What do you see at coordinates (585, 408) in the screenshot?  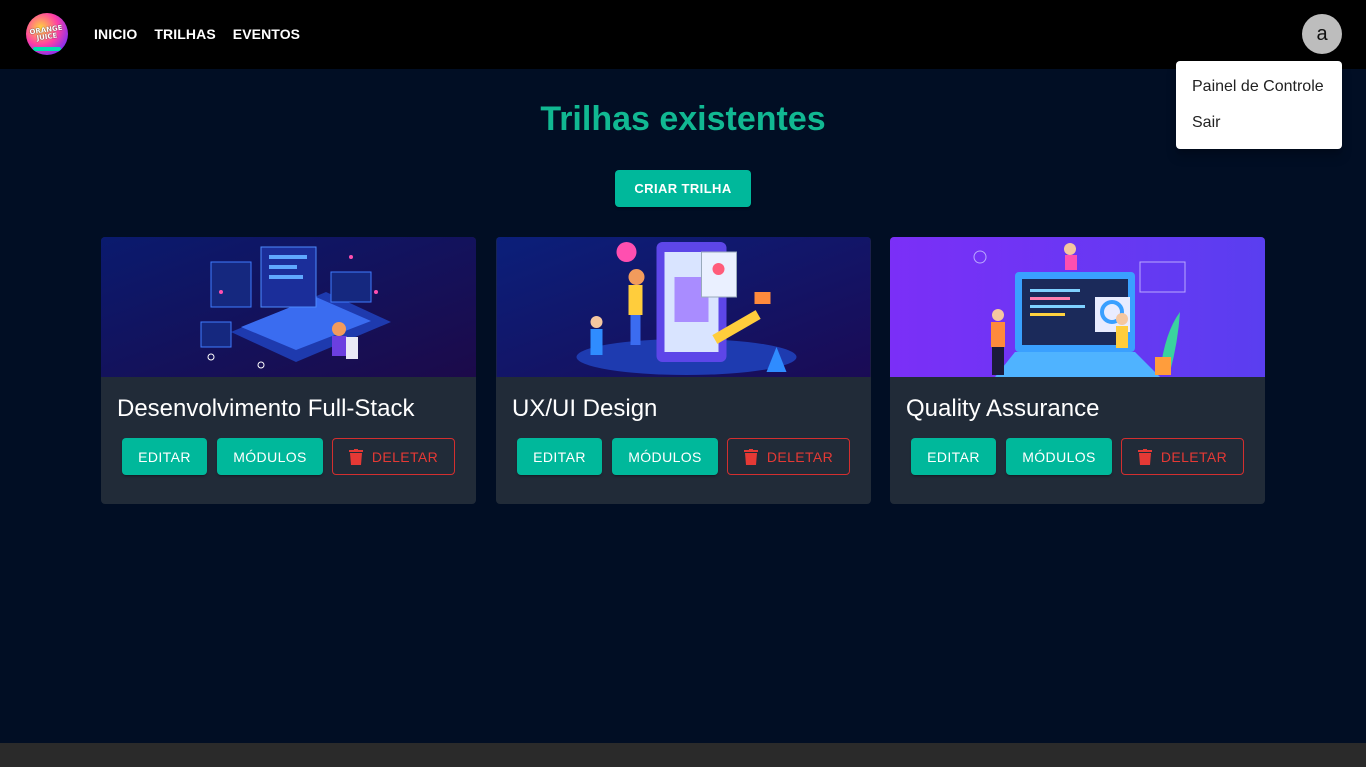 I see `track-card-title: UX/UI Design` at bounding box center [585, 408].